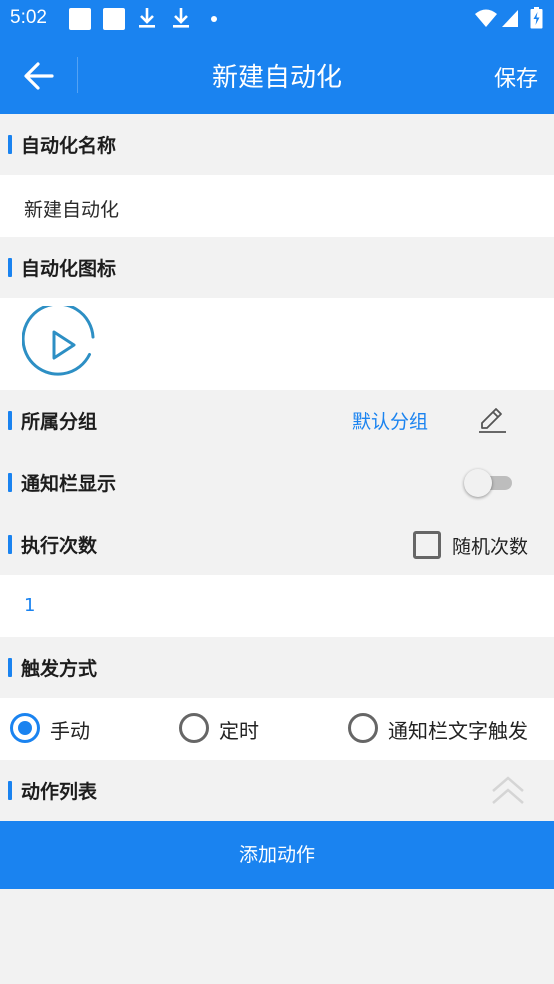 This screenshot has width=554, height=984. I want to click on section-label: 通知栏显示, so click(69, 484).